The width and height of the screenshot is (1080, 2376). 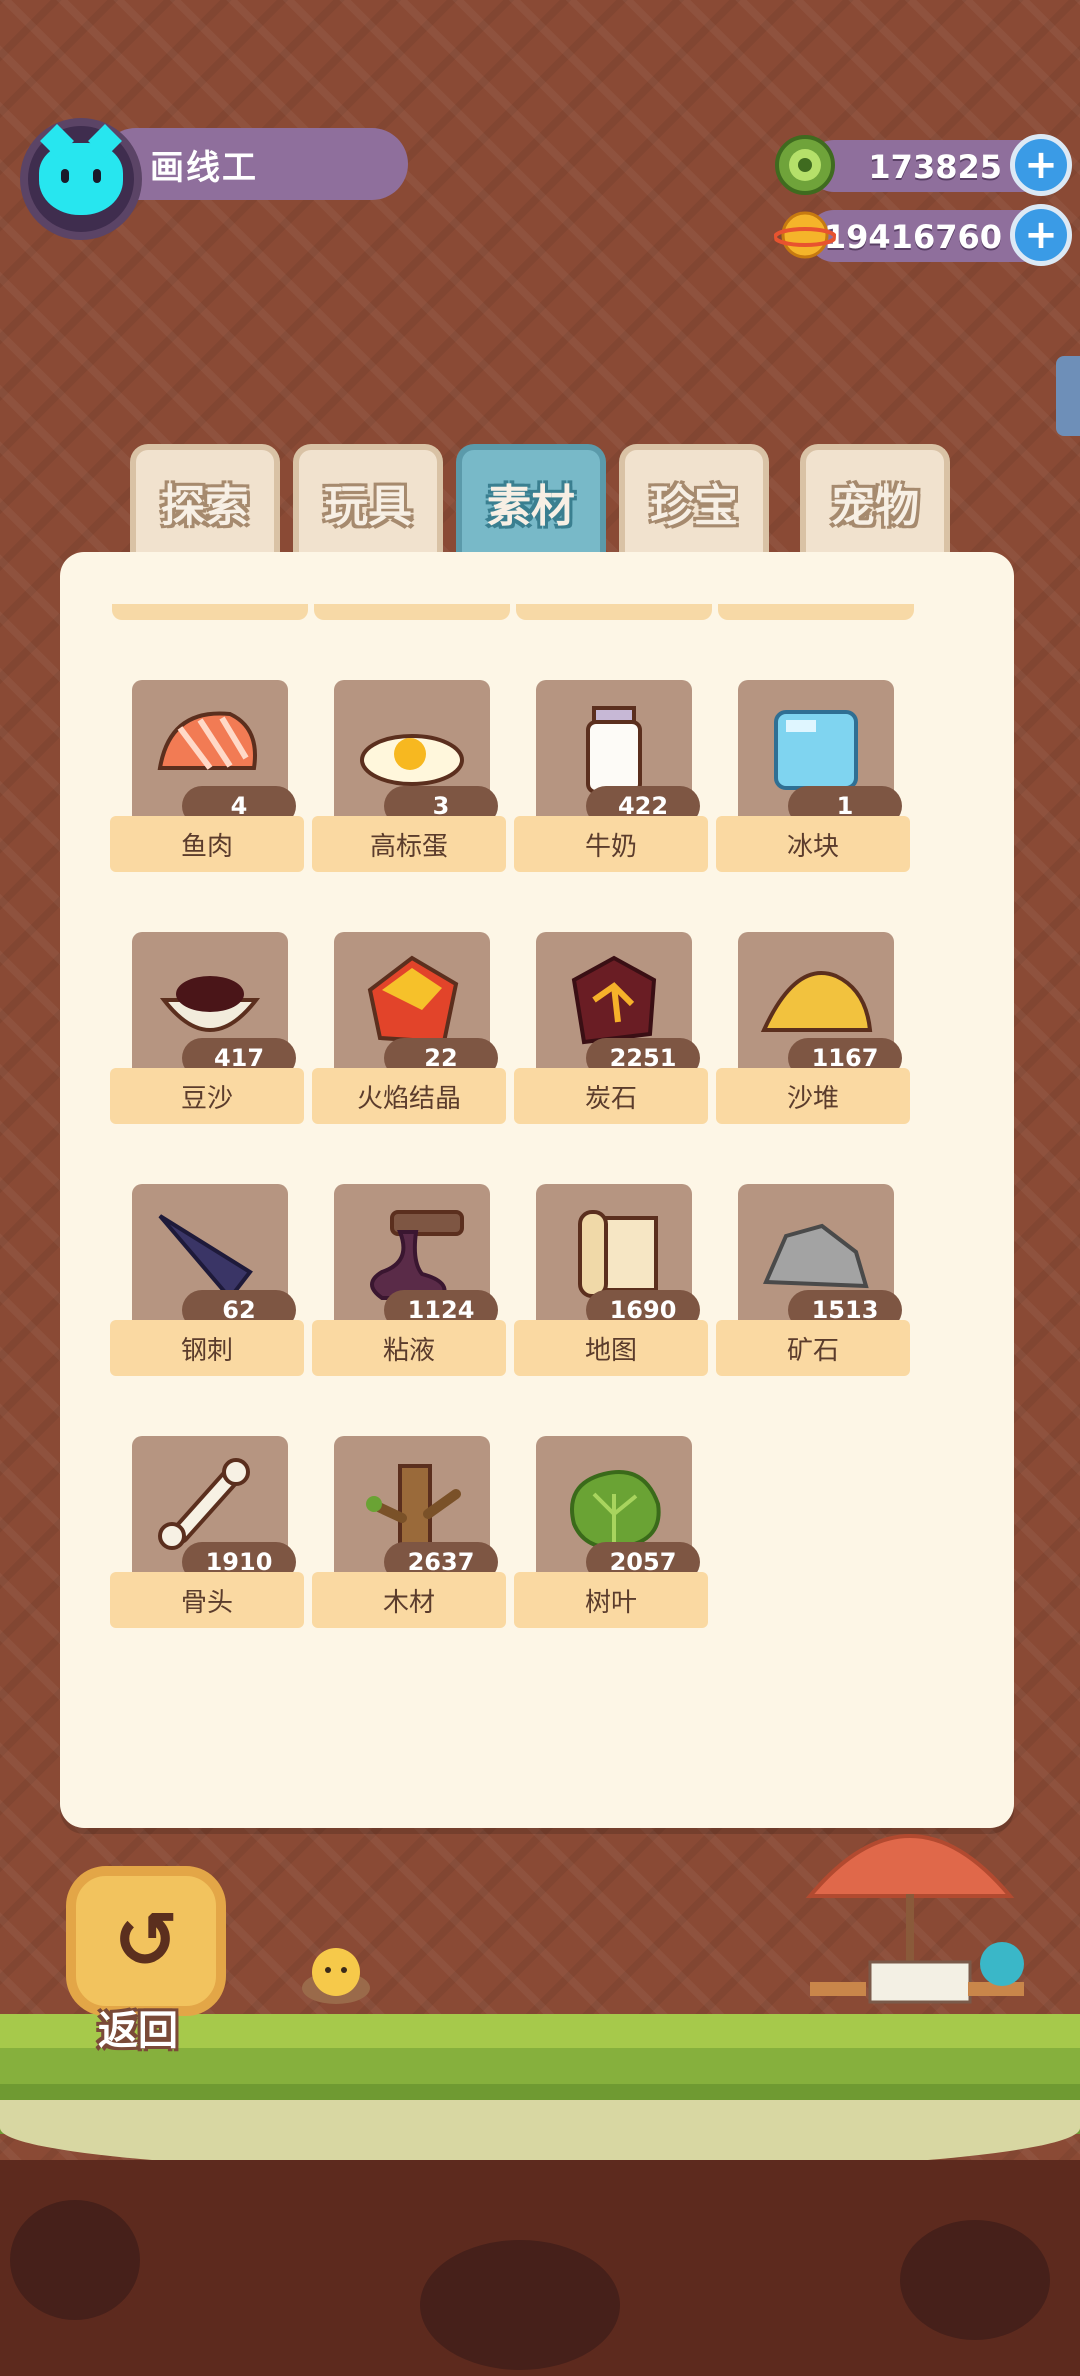 What do you see at coordinates (204, 168) in the screenshot?
I see `player-name: 画线工` at bounding box center [204, 168].